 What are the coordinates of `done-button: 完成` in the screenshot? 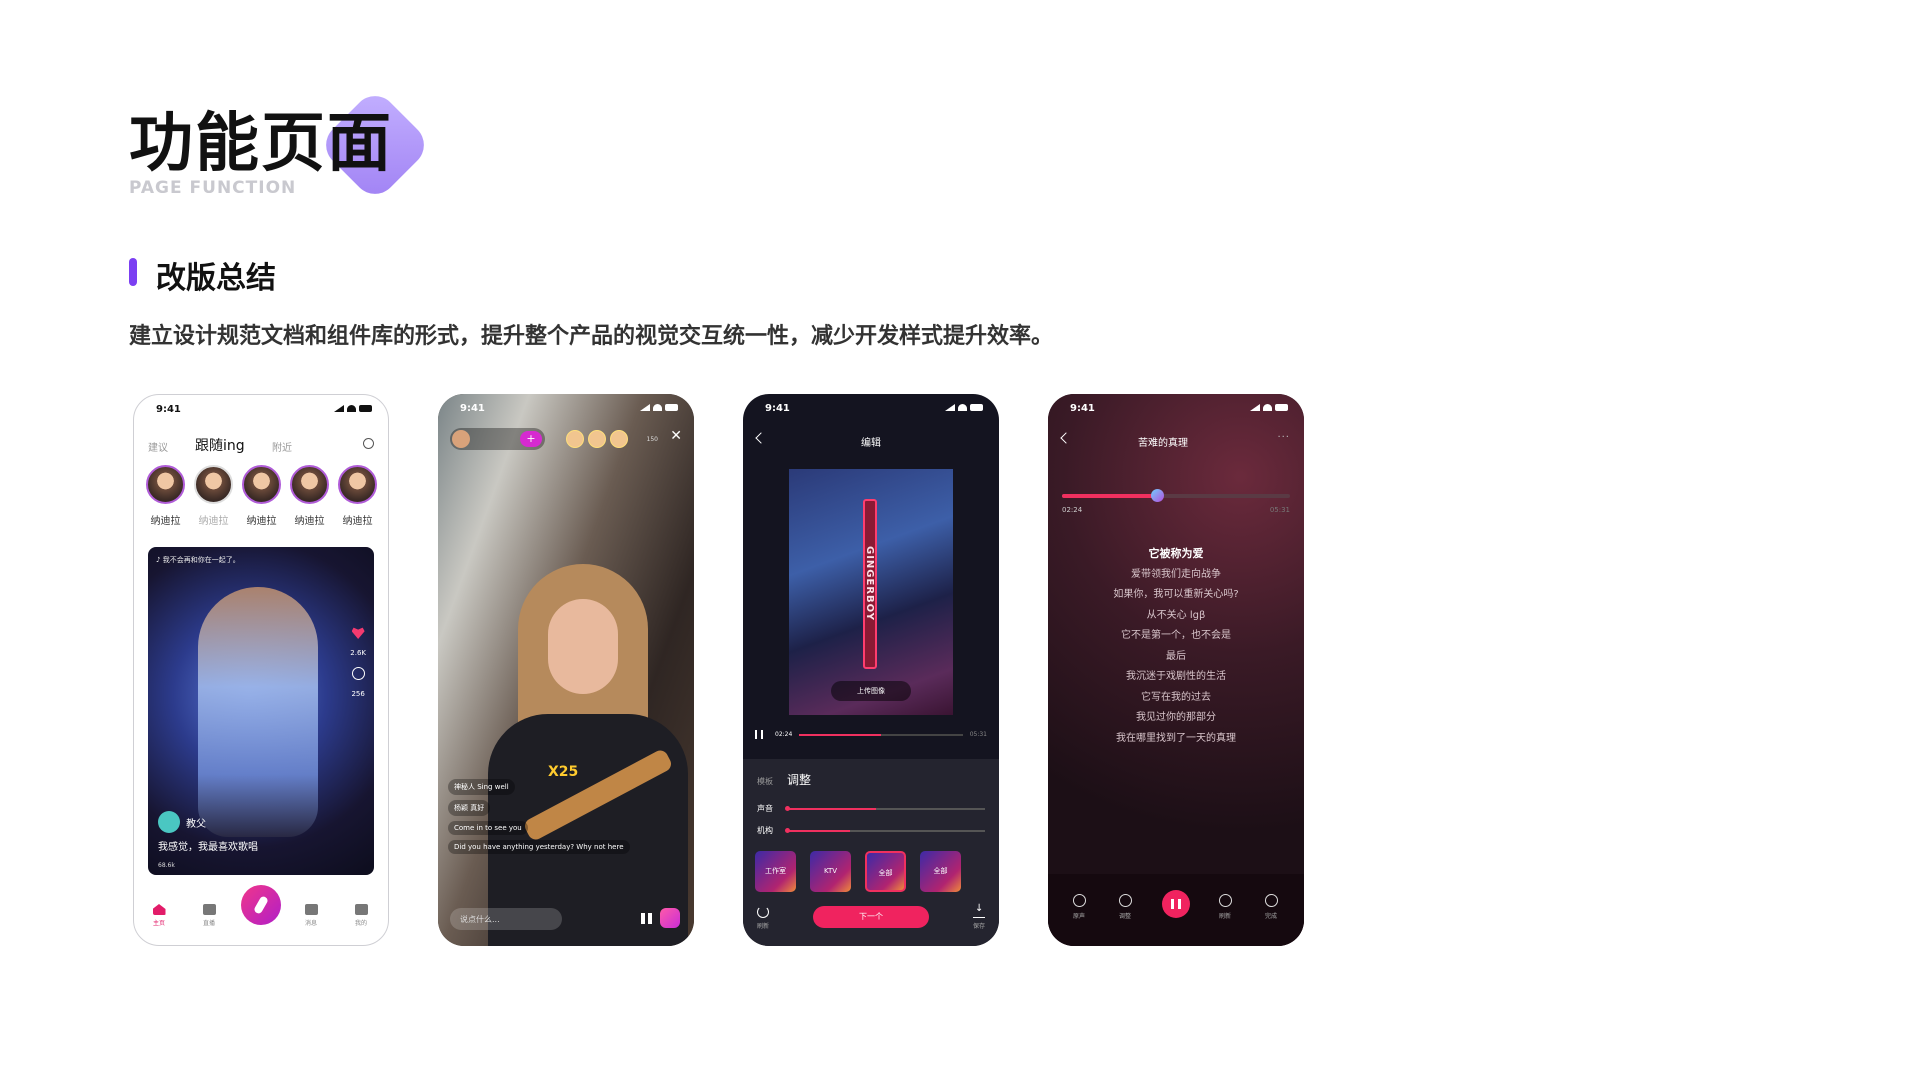 It's located at (1271, 907).